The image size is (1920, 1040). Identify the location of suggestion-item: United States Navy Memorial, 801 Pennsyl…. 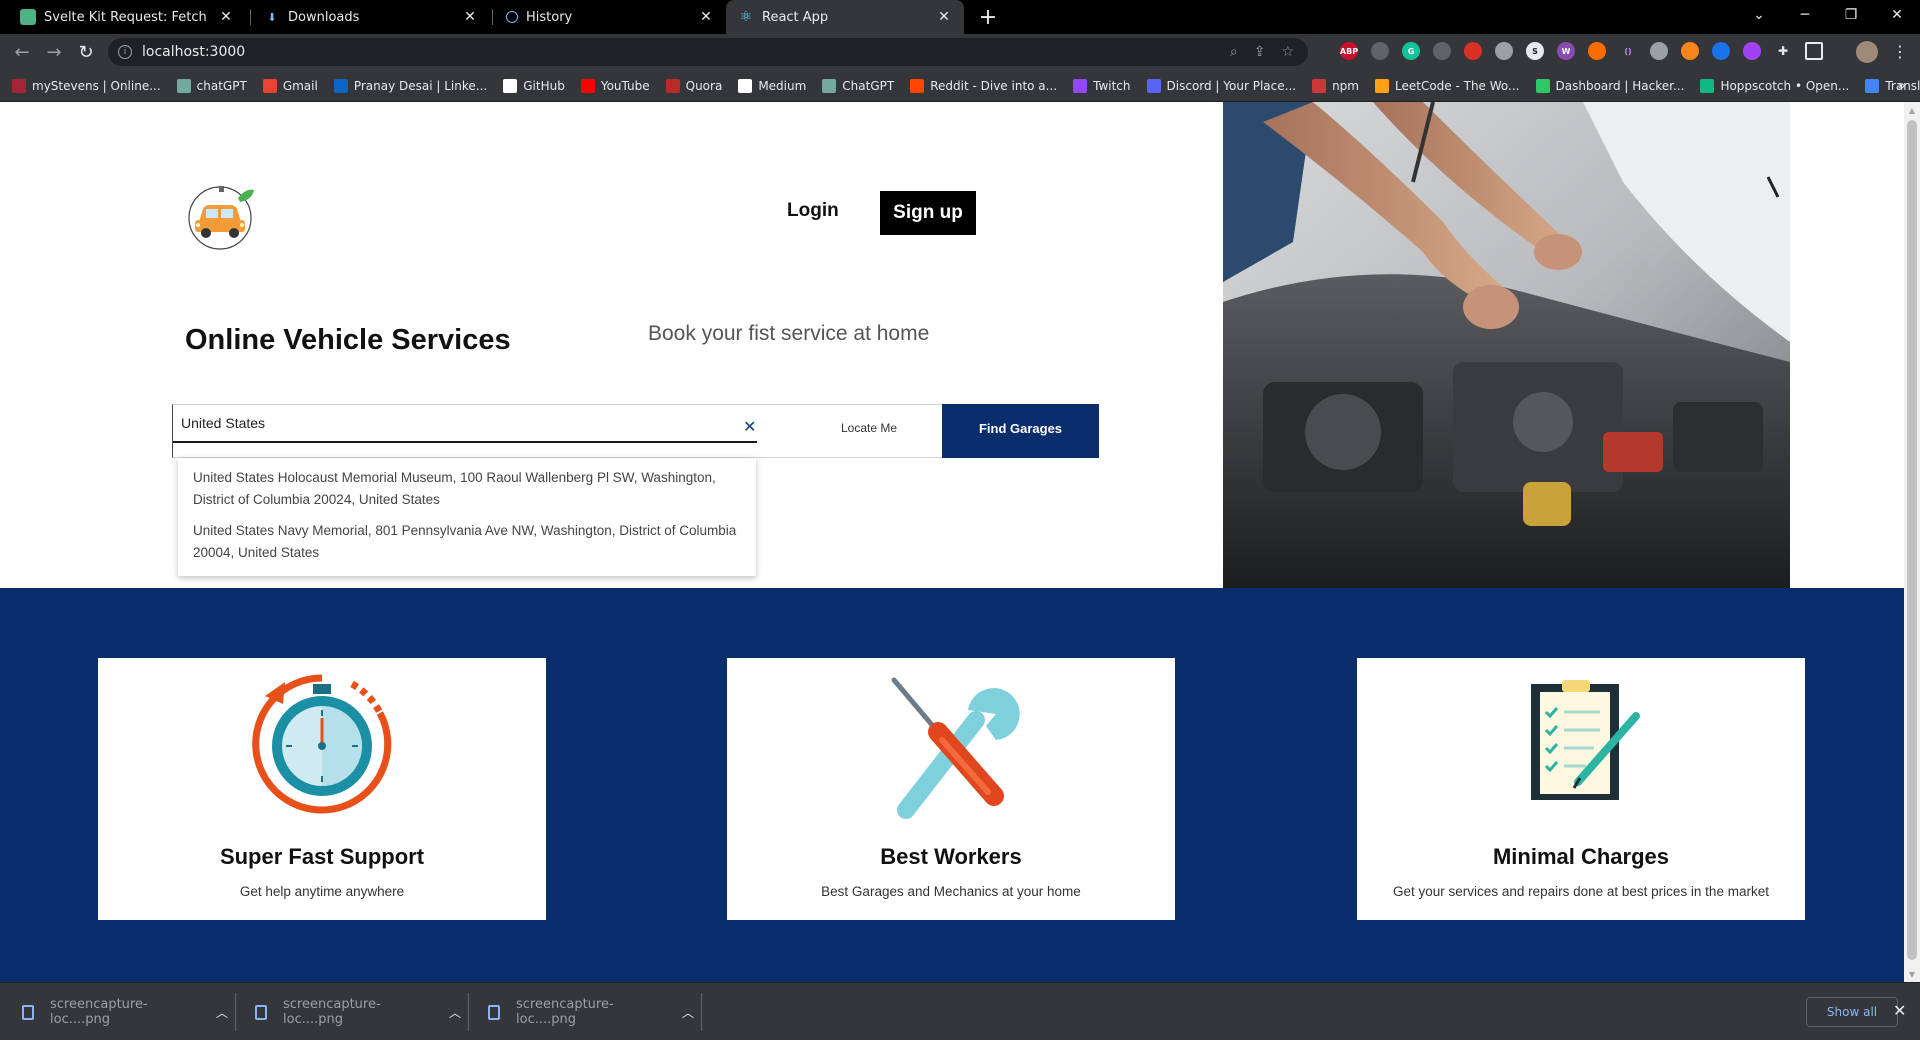
(467, 543).